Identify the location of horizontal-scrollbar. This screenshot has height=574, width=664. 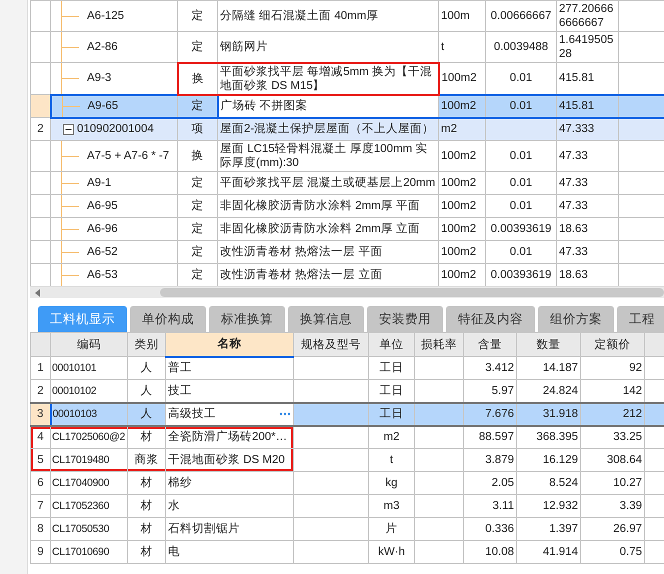
(347, 292).